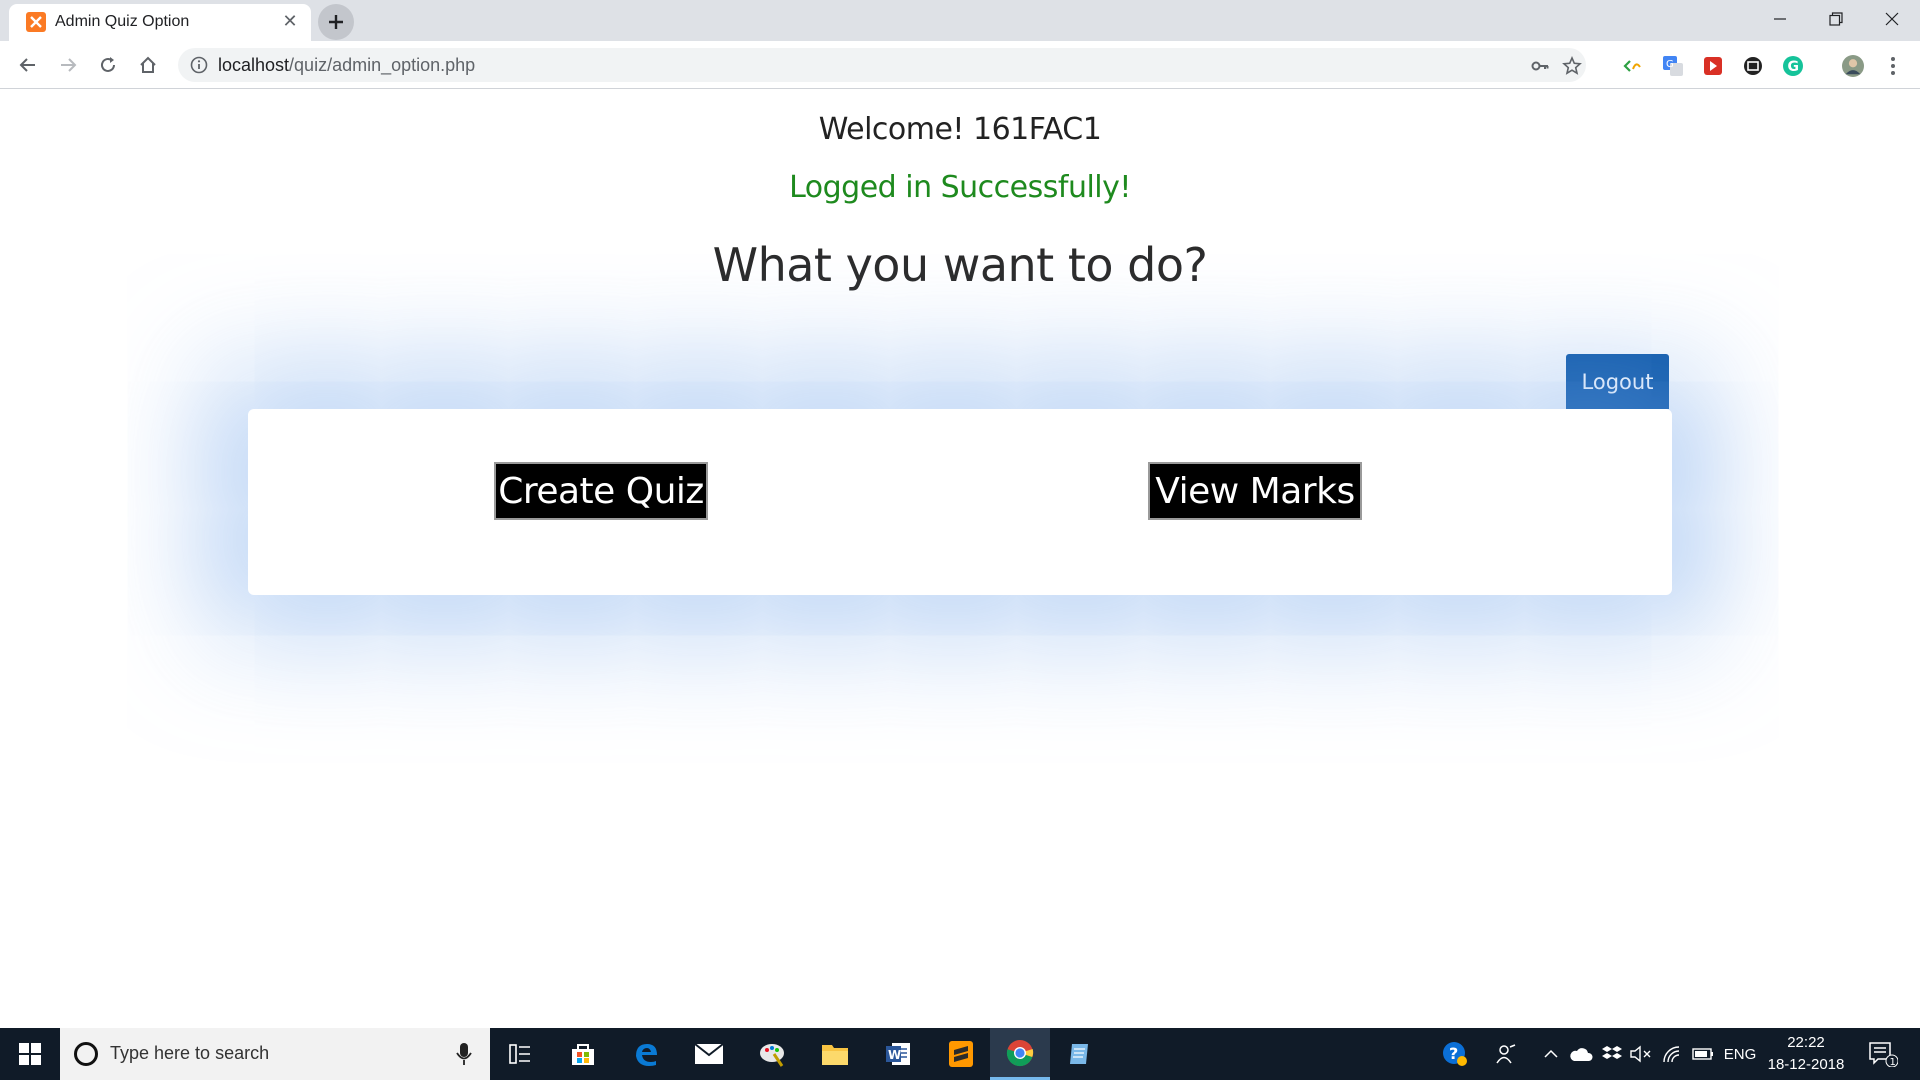 This screenshot has width=1920, height=1080. Describe the element at coordinates (86, 1054) in the screenshot. I see `cortana-icon` at that location.